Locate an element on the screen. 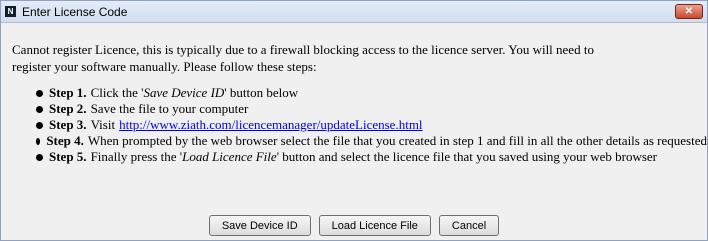 The width and height of the screenshot is (708, 241). step-2-label: Step 2. is located at coordinates (68, 108).